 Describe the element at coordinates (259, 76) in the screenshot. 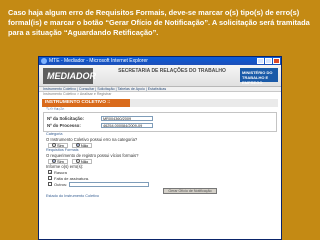

I see `banner-ministerio: MINISTÉRIO DO TRABALHO E EMPREGO` at that location.